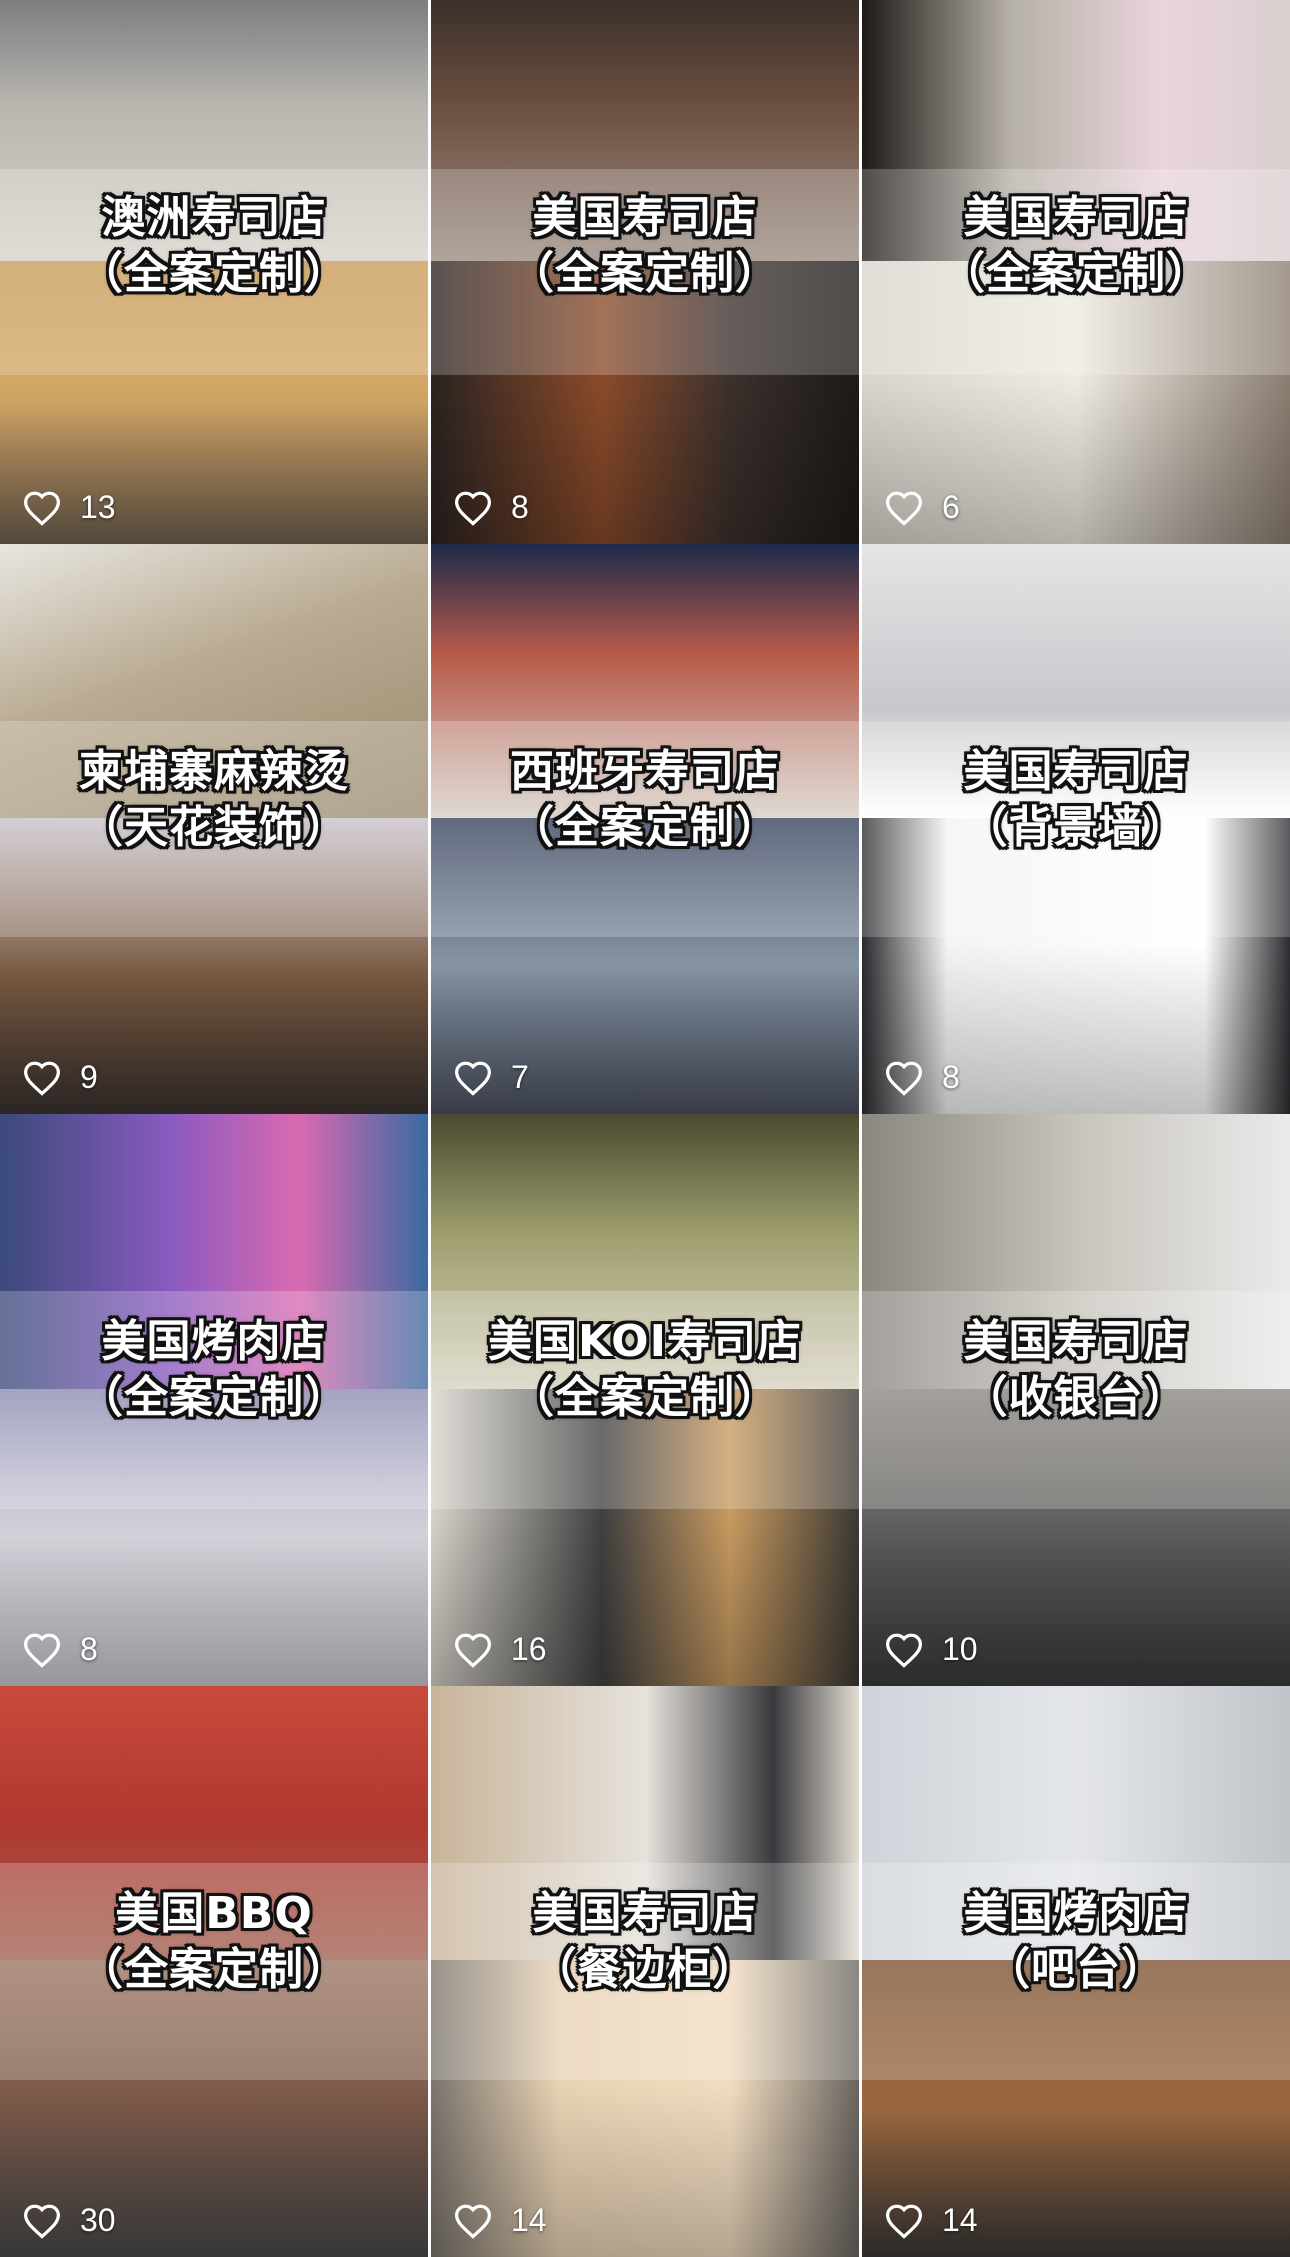 This screenshot has width=1290, height=2257. Describe the element at coordinates (1076, 1942) in the screenshot. I see `video-caption: 美国烤肉店 （吧台）` at that location.